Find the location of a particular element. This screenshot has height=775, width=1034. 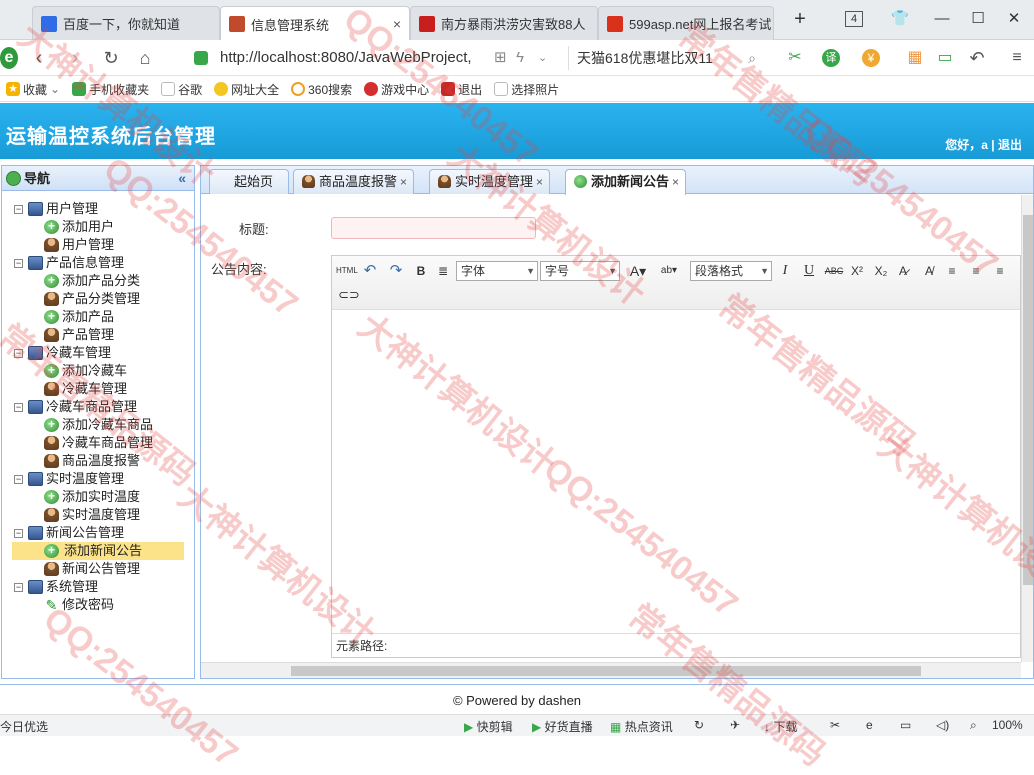

forward-icon: › is located at coordinates (75, 58).